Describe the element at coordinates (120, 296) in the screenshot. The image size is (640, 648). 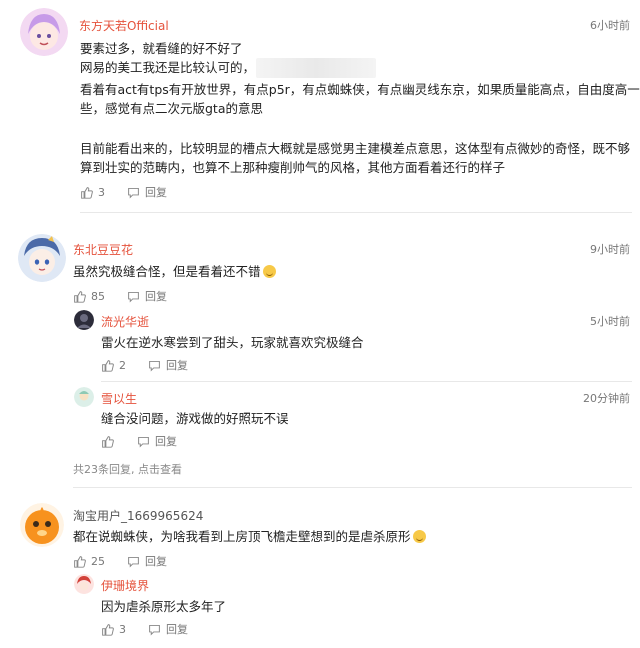
I see `comment-actions: 85 回复` at that location.